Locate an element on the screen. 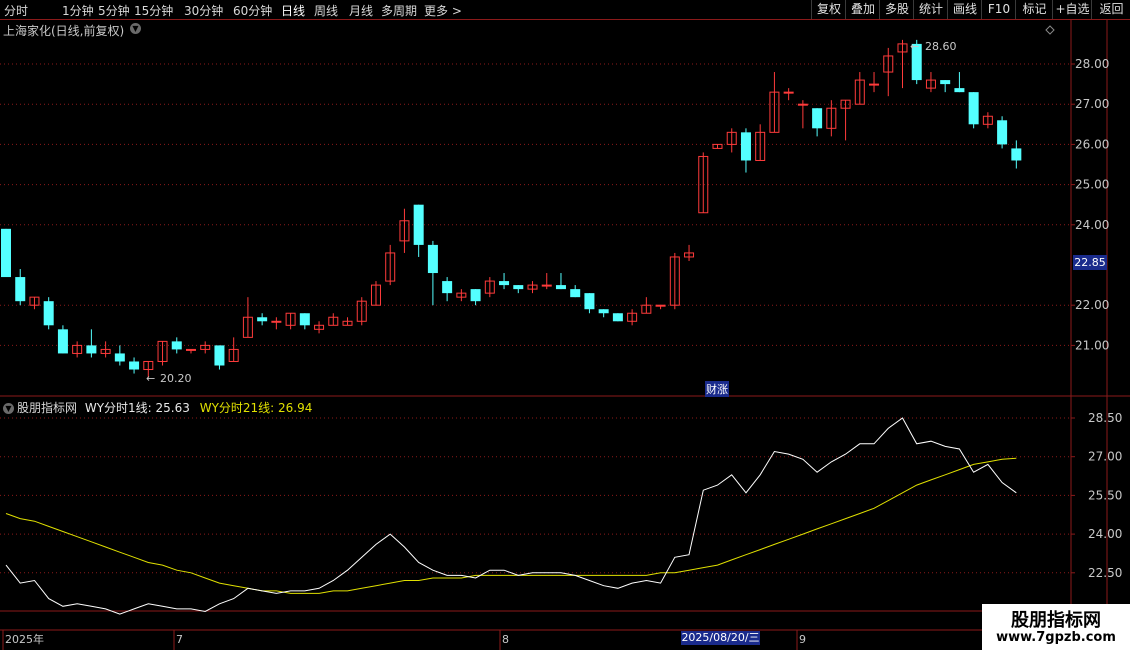 The width and height of the screenshot is (1130, 650). period-tab-1: 1分钟 is located at coordinates (78, 10).